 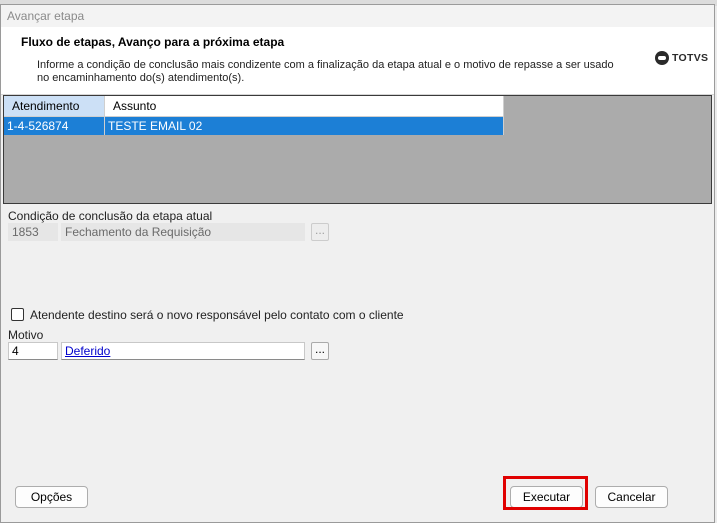 What do you see at coordinates (545, 493) in the screenshot?
I see `executar-highlight-box` at bounding box center [545, 493].